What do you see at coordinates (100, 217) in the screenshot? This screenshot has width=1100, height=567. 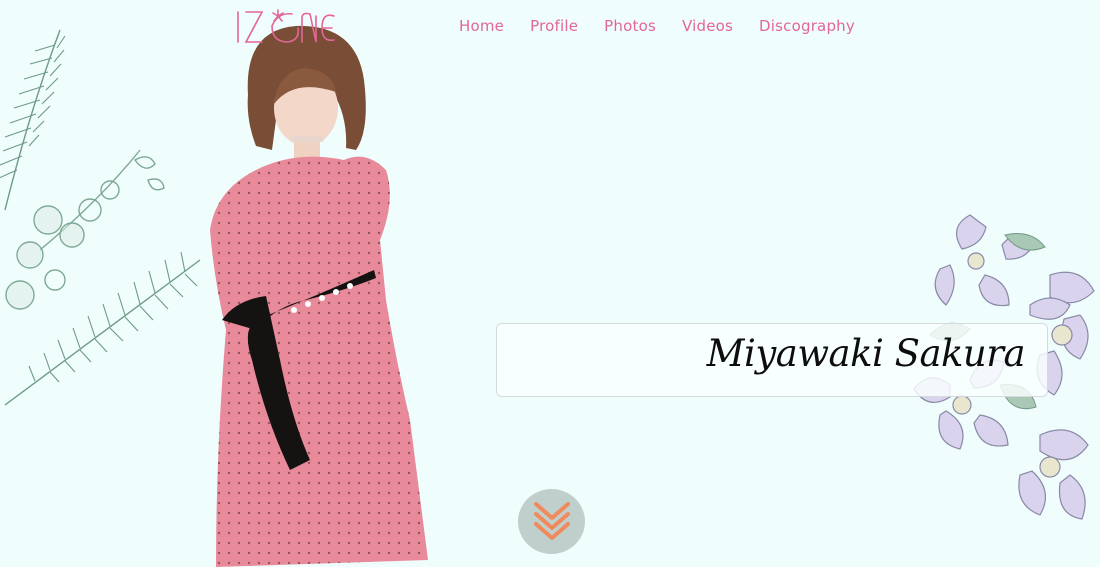 I see `fern-floral-decoration` at bounding box center [100, 217].